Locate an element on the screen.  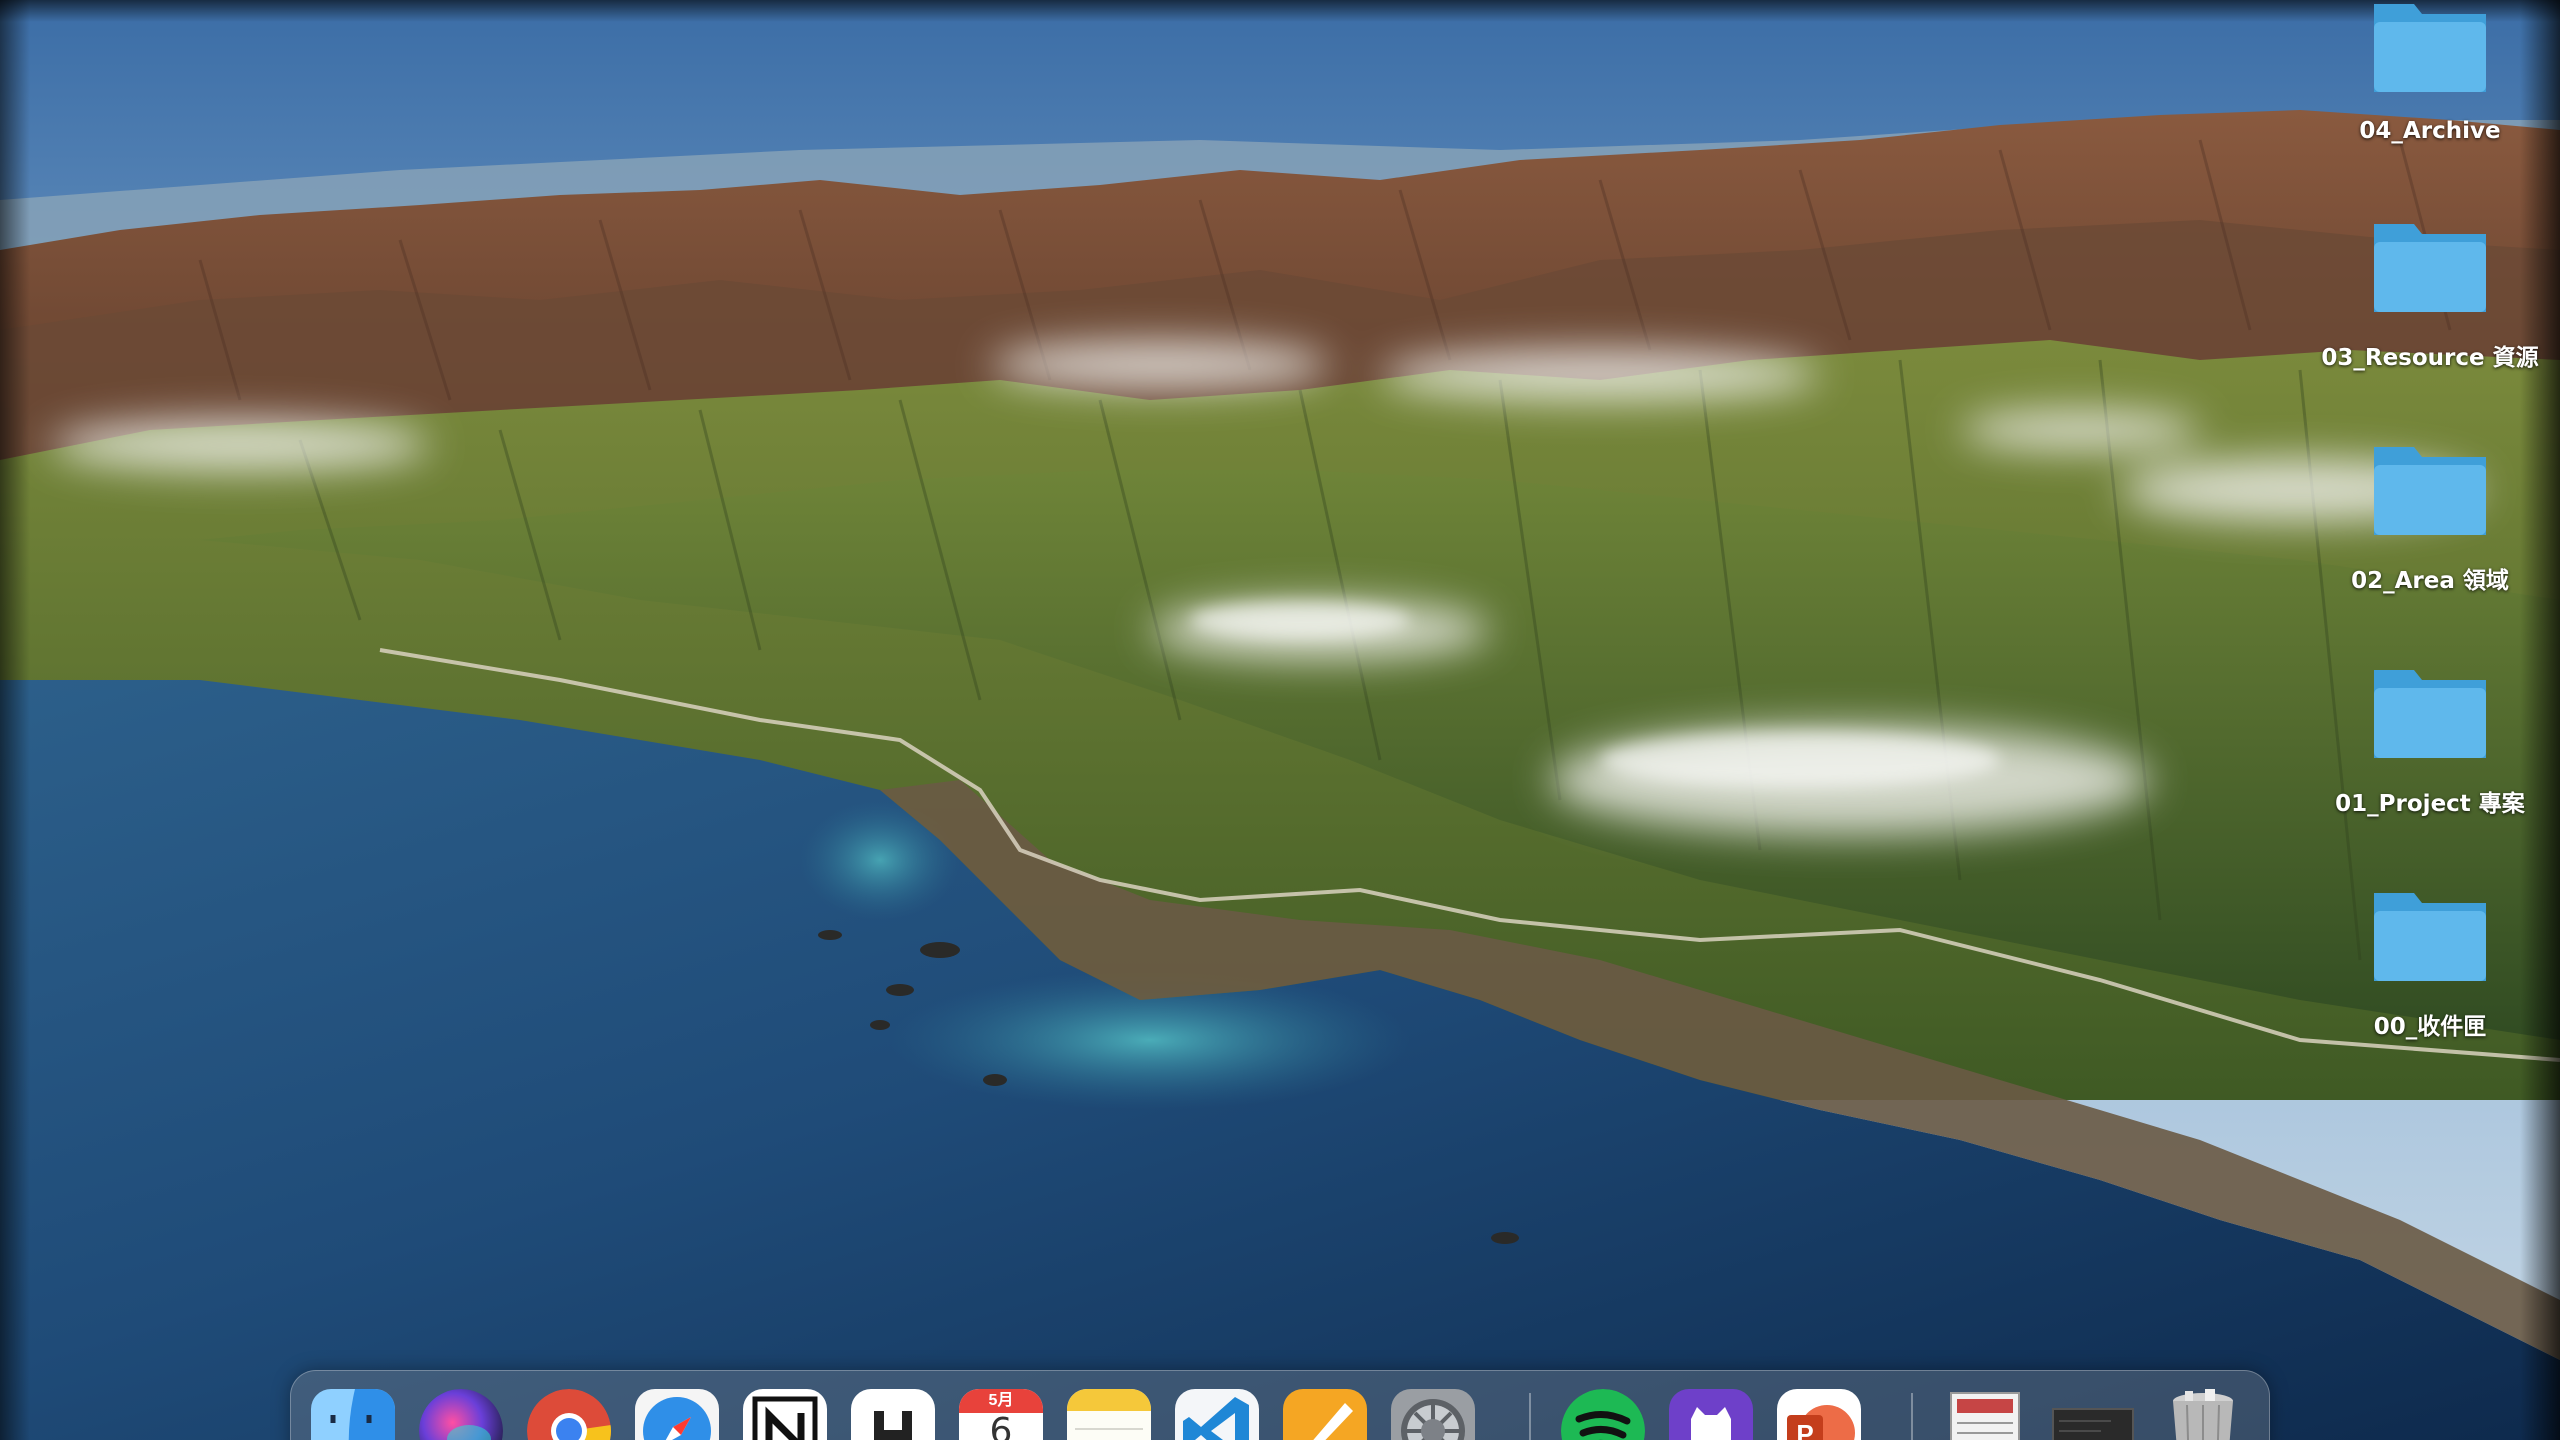
system-preferences-icon is located at coordinates (1433, 1414).